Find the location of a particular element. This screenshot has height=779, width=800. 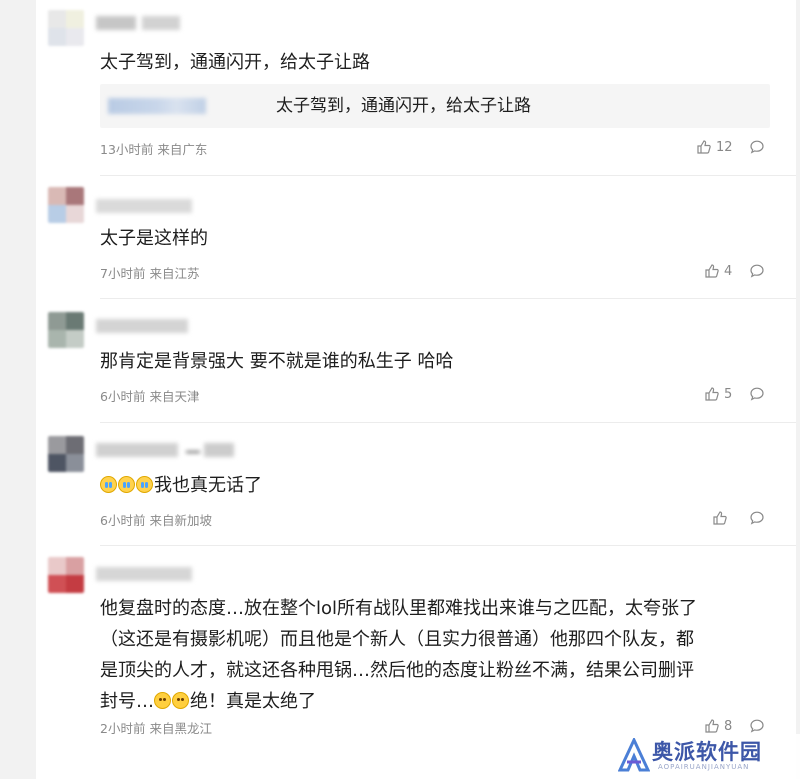

comment-meta: 2小时前 来自黑龙江 is located at coordinates (156, 727).